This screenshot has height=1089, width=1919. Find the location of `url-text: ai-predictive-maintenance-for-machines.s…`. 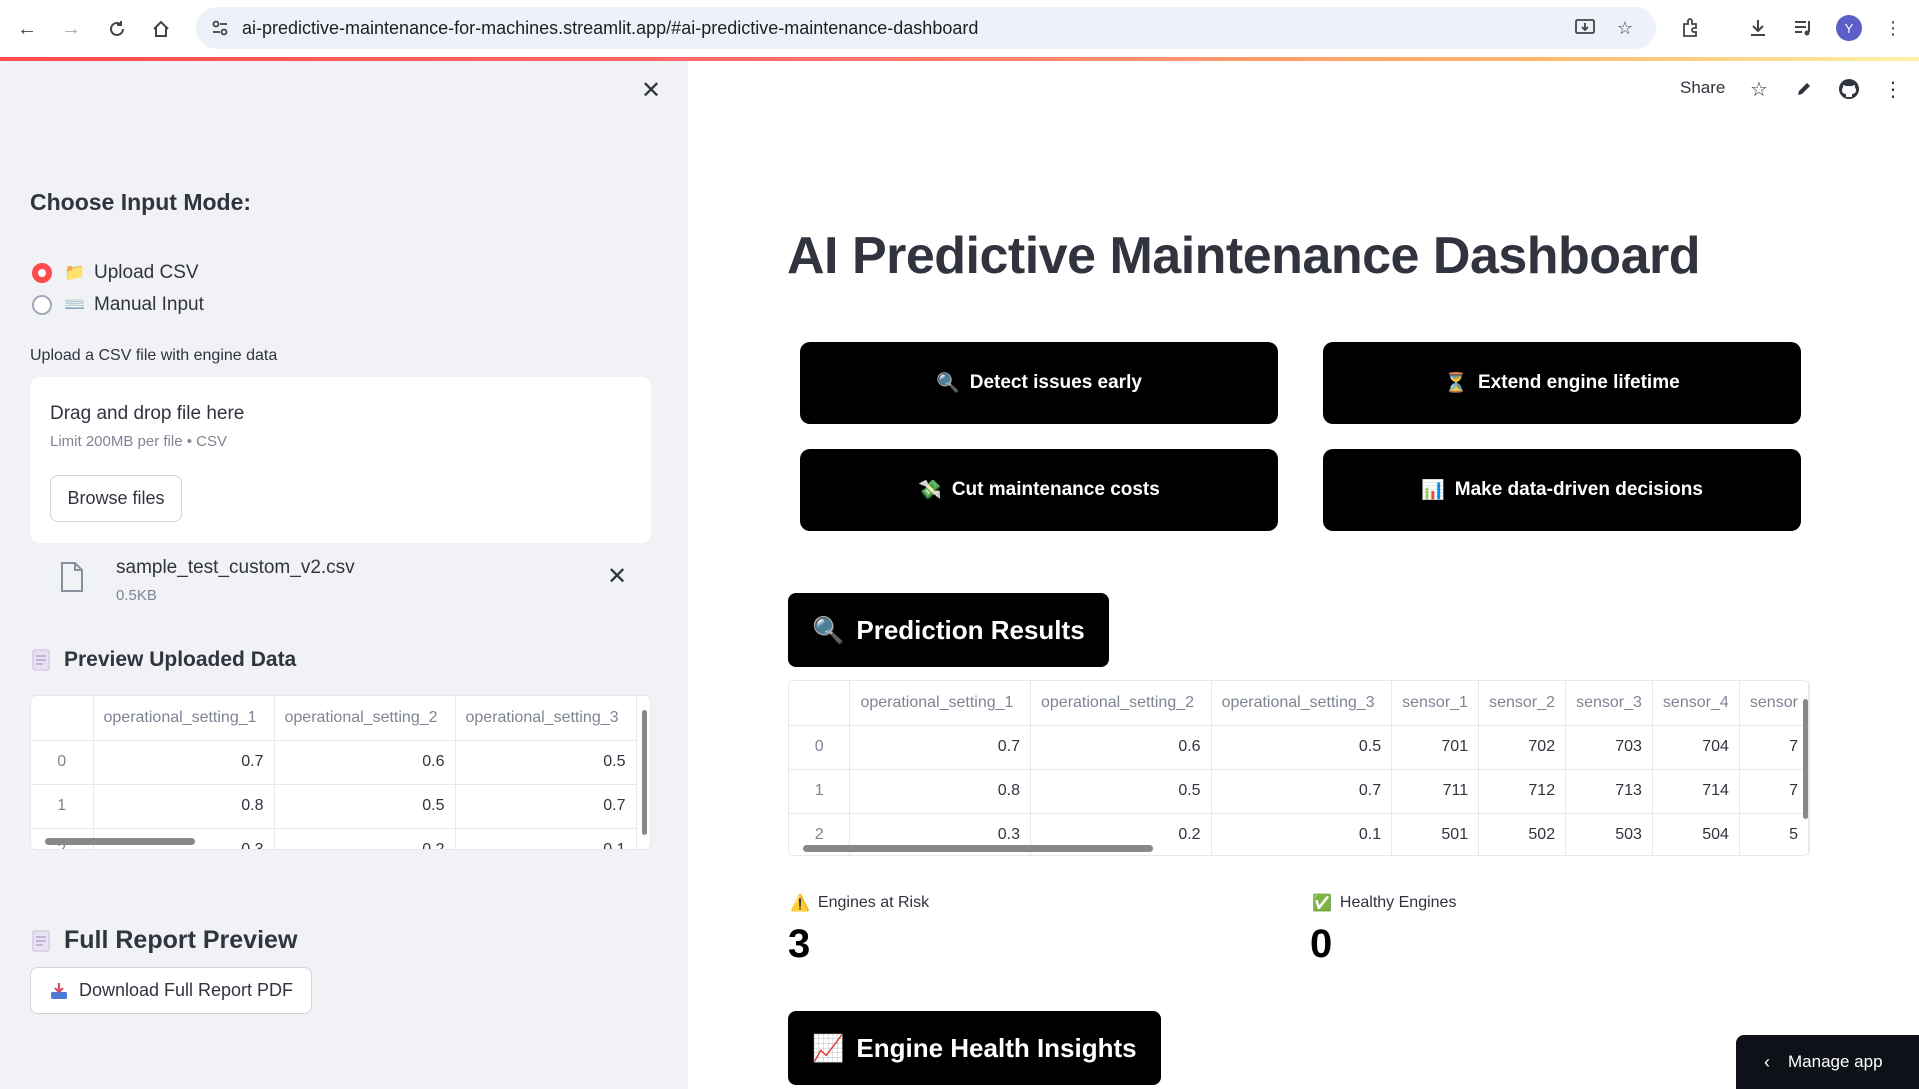

url-text: ai-predictive-maintenance-for-machines.s… is located at coordinates (610, 28).